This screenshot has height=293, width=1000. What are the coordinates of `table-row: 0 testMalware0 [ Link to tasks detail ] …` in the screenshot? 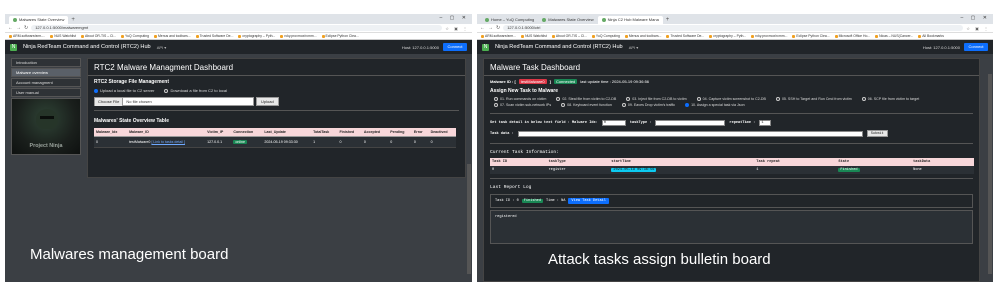 It's located at (275, 142).